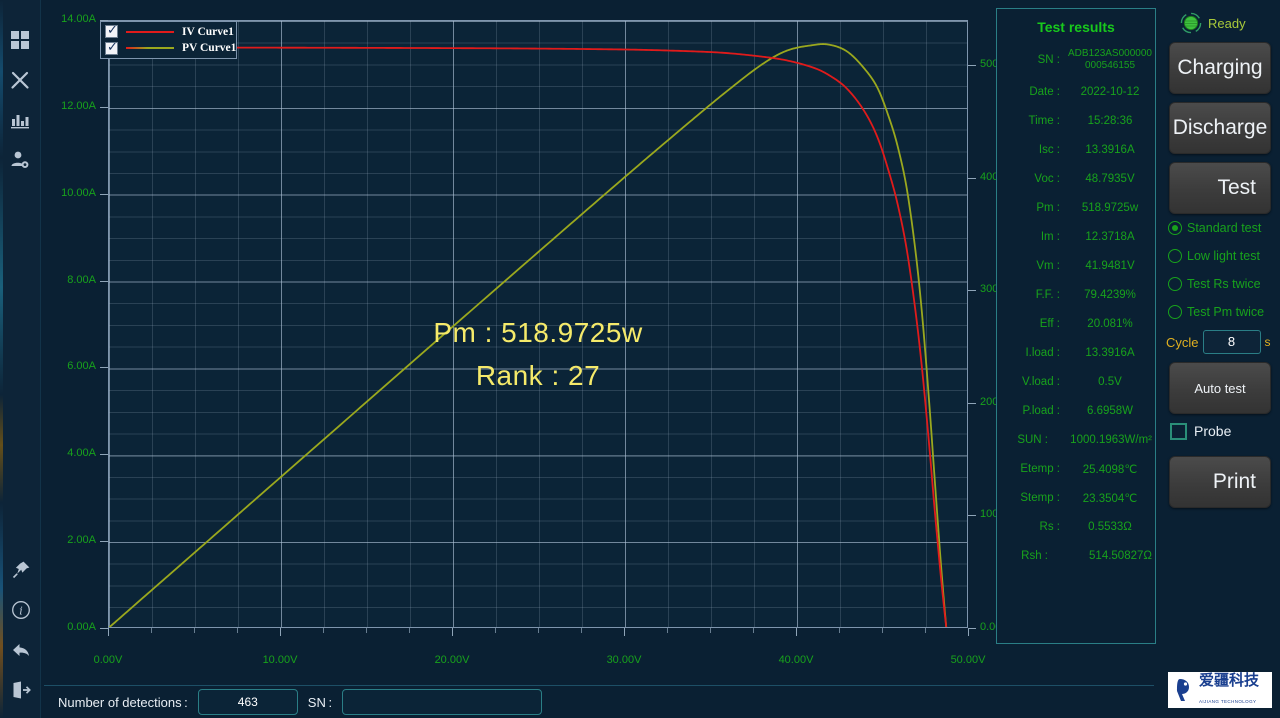 The width and height of the screenshot is (1280, 718). Describe the element at coordinates (1110, 526) in the screenshot. I see `result-value: 0.5533Ω` at that location.